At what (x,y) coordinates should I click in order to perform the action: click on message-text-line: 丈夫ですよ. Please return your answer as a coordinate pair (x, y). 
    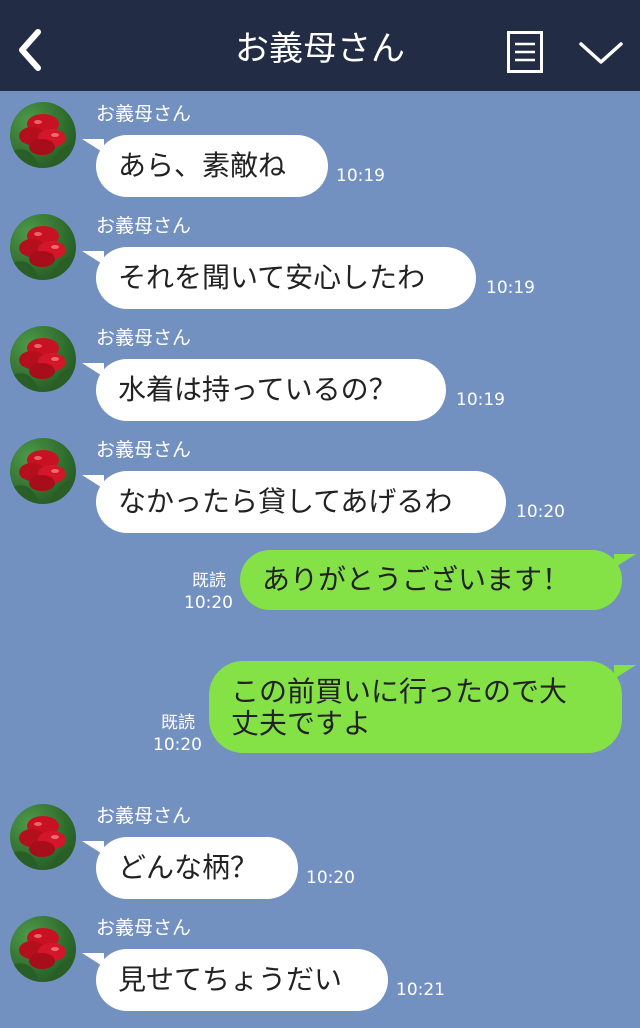
    Looking at the image, I should click on (301, 723).